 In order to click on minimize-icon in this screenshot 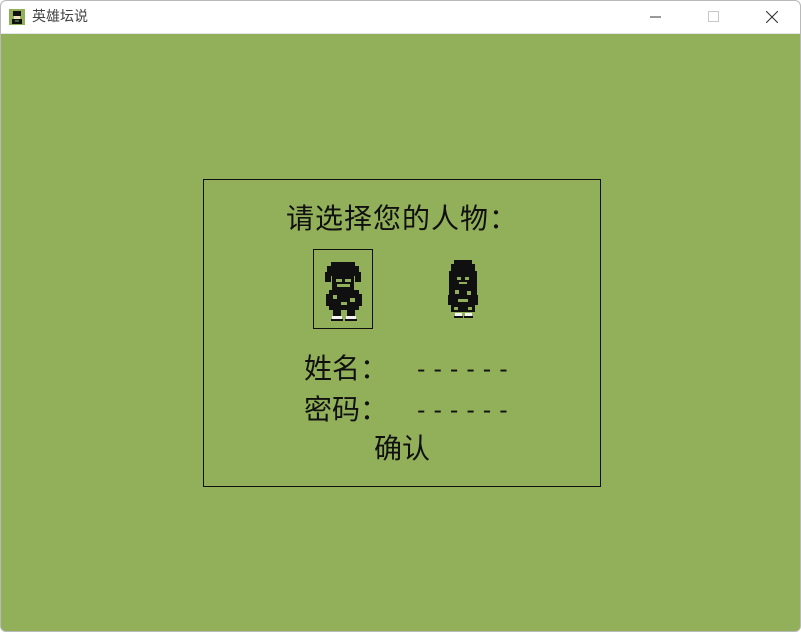, I will do `click(655, 17)`.